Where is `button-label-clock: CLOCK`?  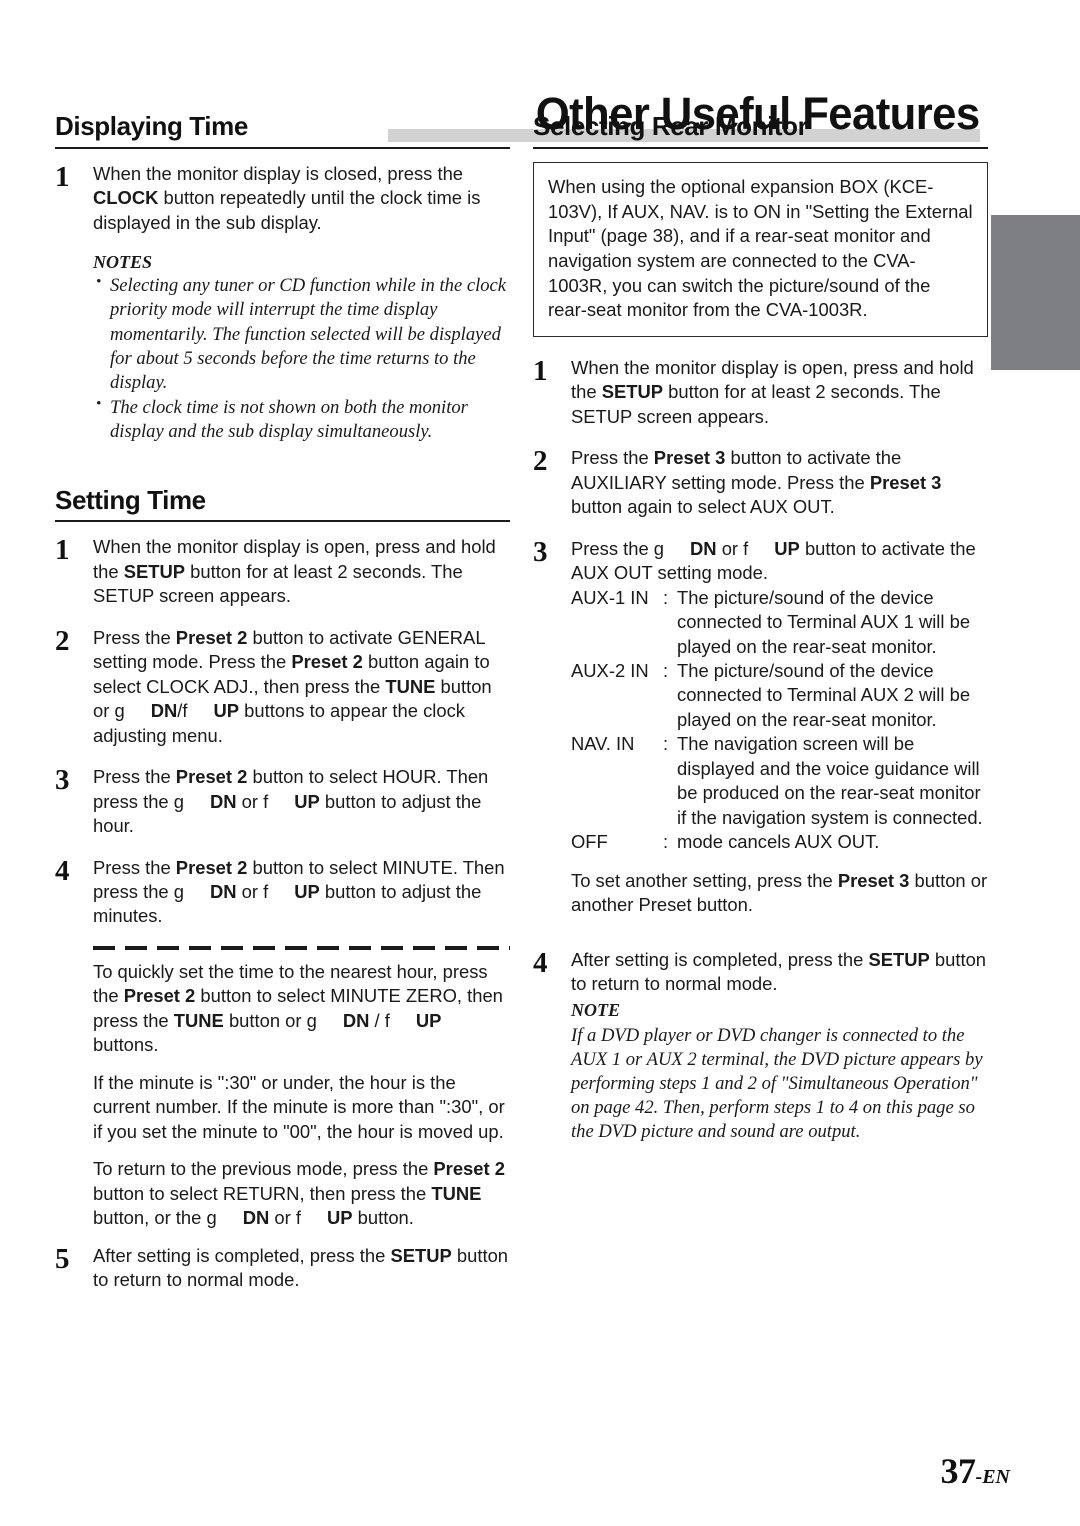
button-label-clock: CLOCK is located at coordinates (126, 198).